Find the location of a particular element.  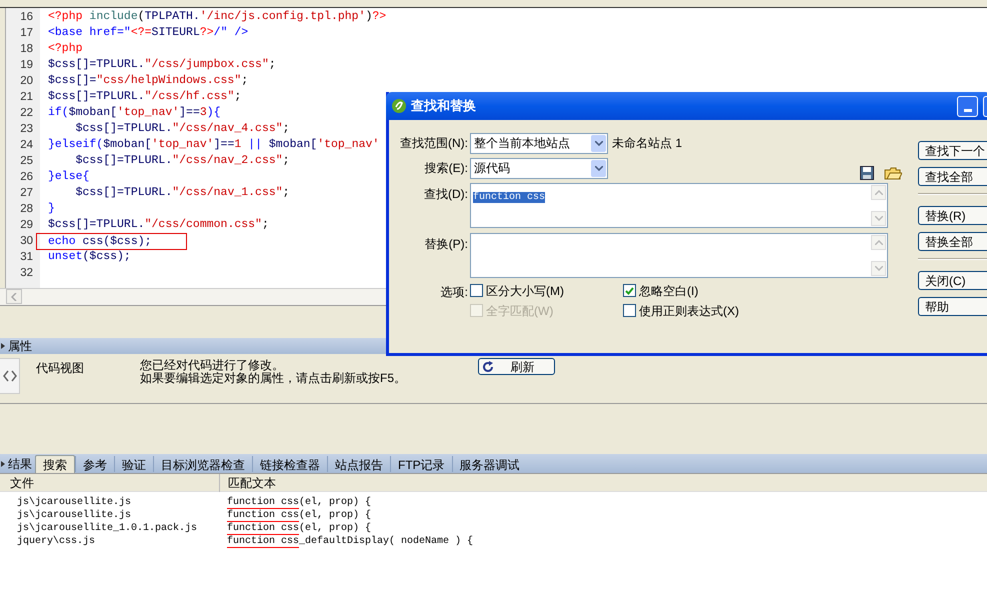

dialog-button: 帮助 is located at coordinates (952, 306).